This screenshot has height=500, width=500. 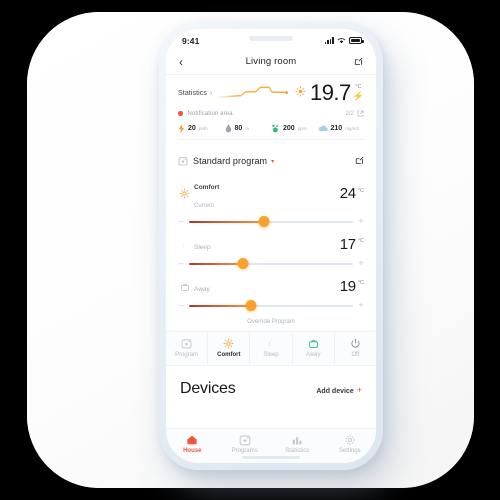 What do you see at coordinates (329, 40) in the screenshot?
I see `signal-bars-icon` at bounding box center [329, 40].